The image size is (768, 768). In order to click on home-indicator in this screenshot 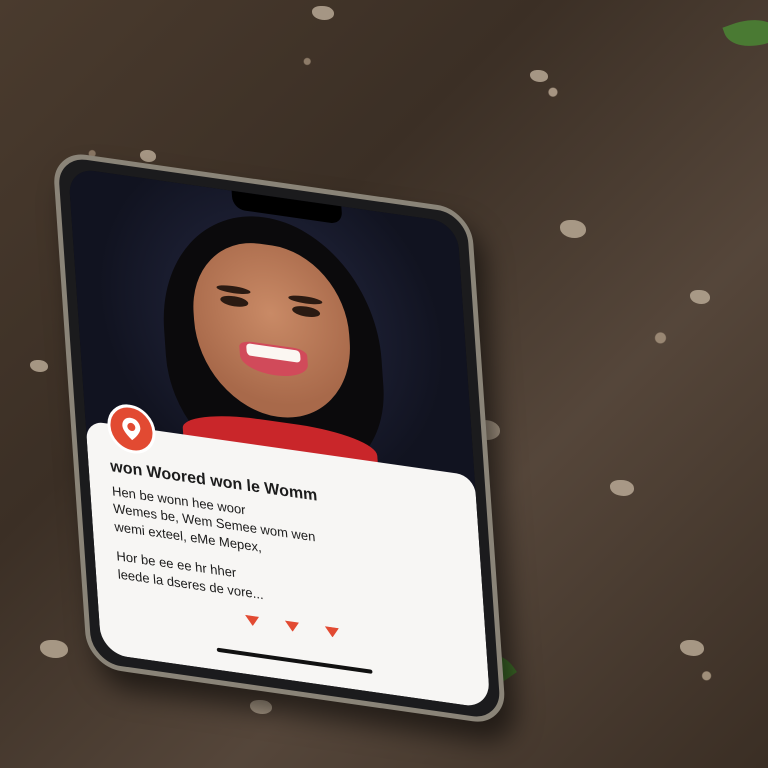, I will do `click(294, 660)`.